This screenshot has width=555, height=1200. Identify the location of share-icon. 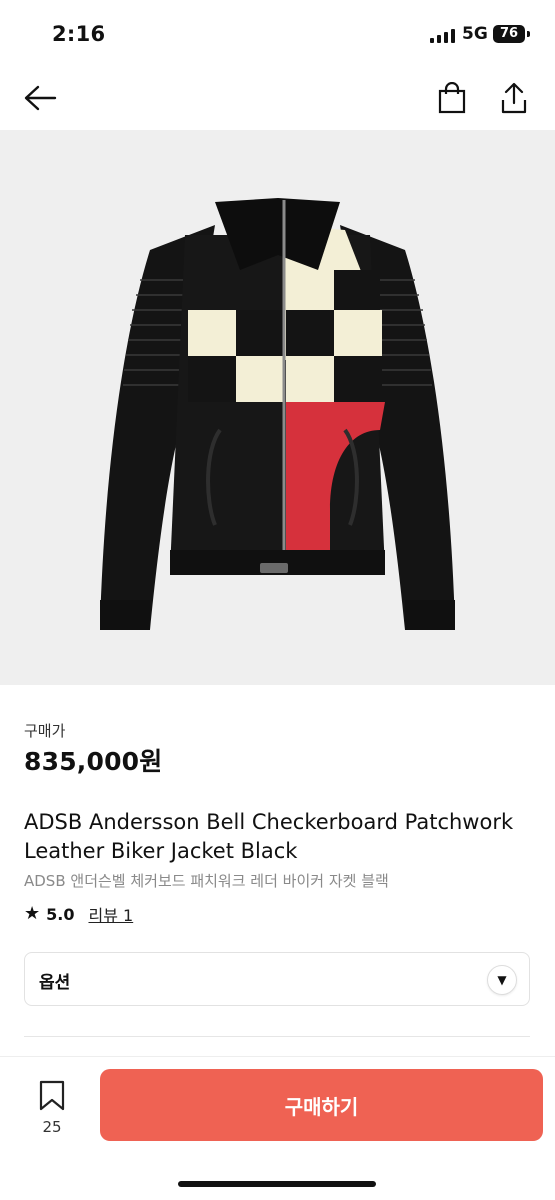
(514, 98).